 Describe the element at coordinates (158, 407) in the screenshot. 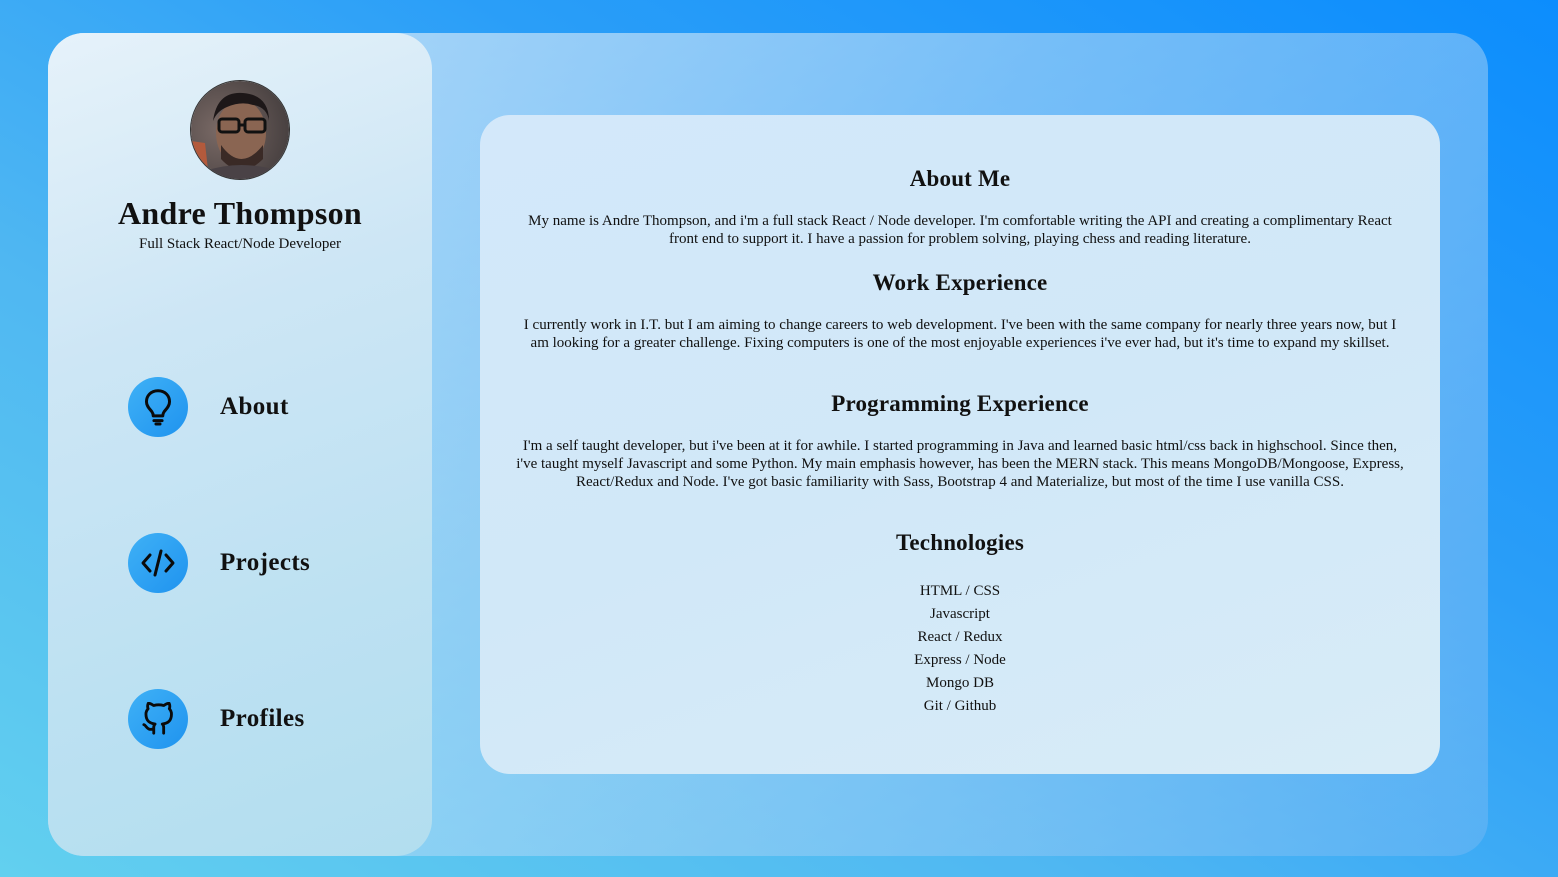

I see `lightbulb-icon` at that location.